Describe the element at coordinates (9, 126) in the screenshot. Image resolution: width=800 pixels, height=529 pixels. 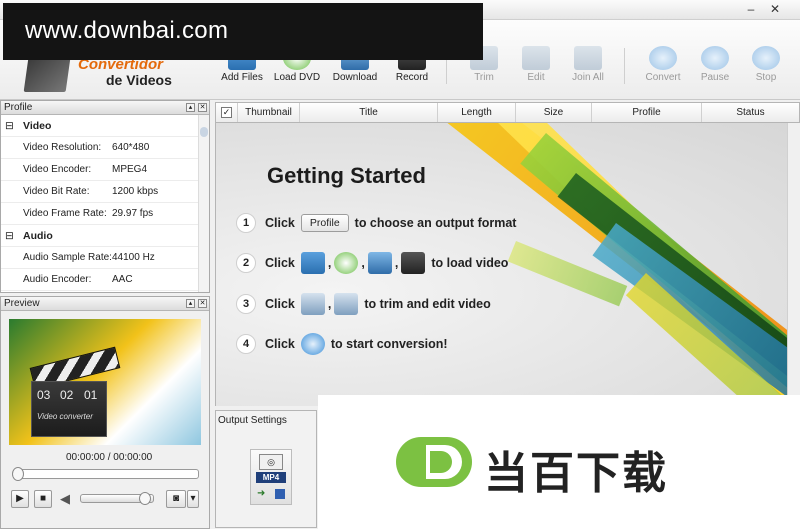
I see `collapse-icon: ⊟` at that location.